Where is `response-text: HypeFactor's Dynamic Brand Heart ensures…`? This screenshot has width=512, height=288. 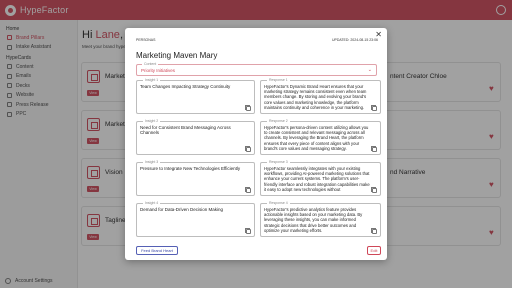 response-text: HypeFactor's Dynamic Brand Heart ensures… is located at coordinates (315, 97).